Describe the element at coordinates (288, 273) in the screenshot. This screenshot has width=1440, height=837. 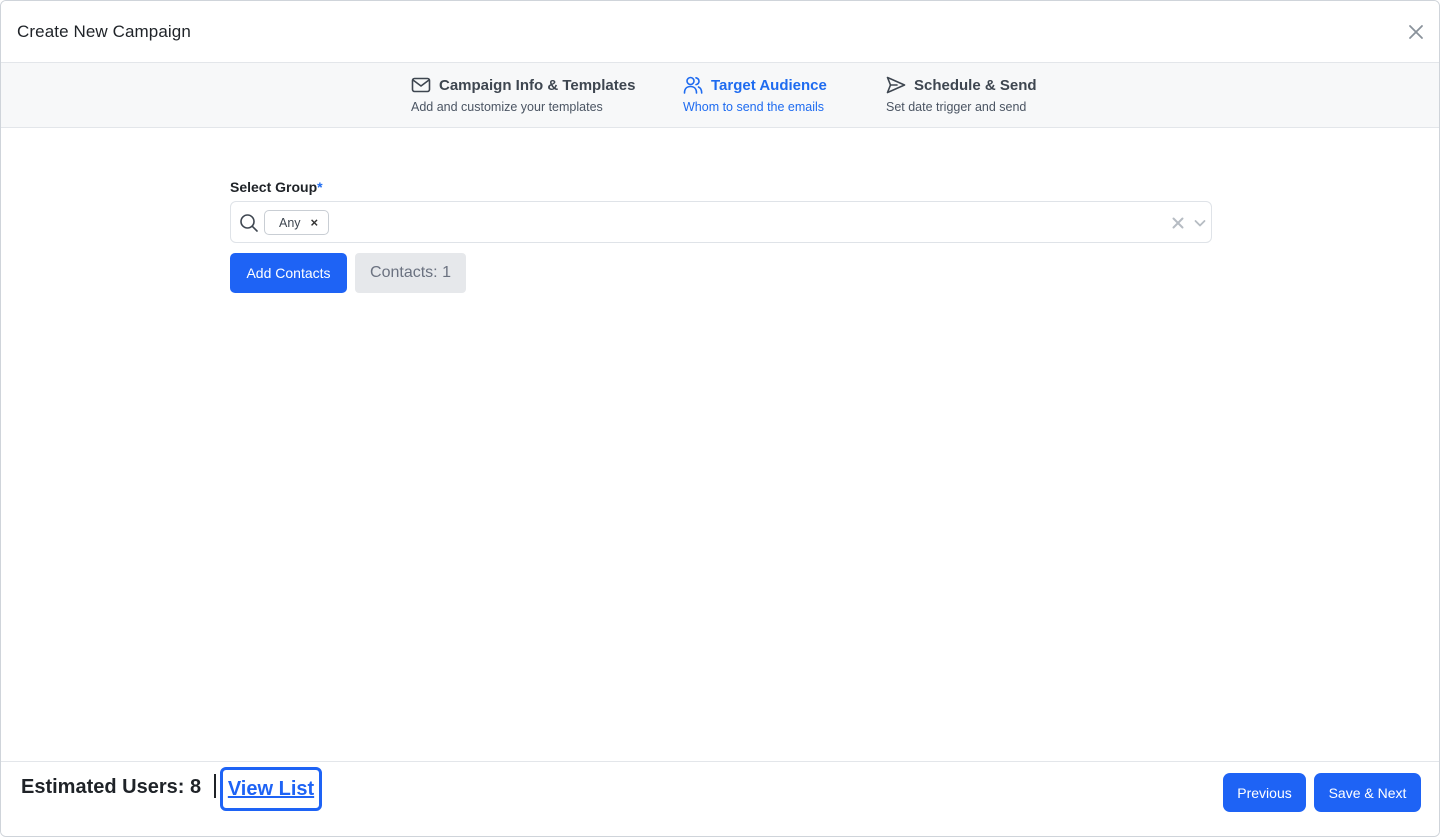
I see `add-contacts-button: Add Contacts` at that location.